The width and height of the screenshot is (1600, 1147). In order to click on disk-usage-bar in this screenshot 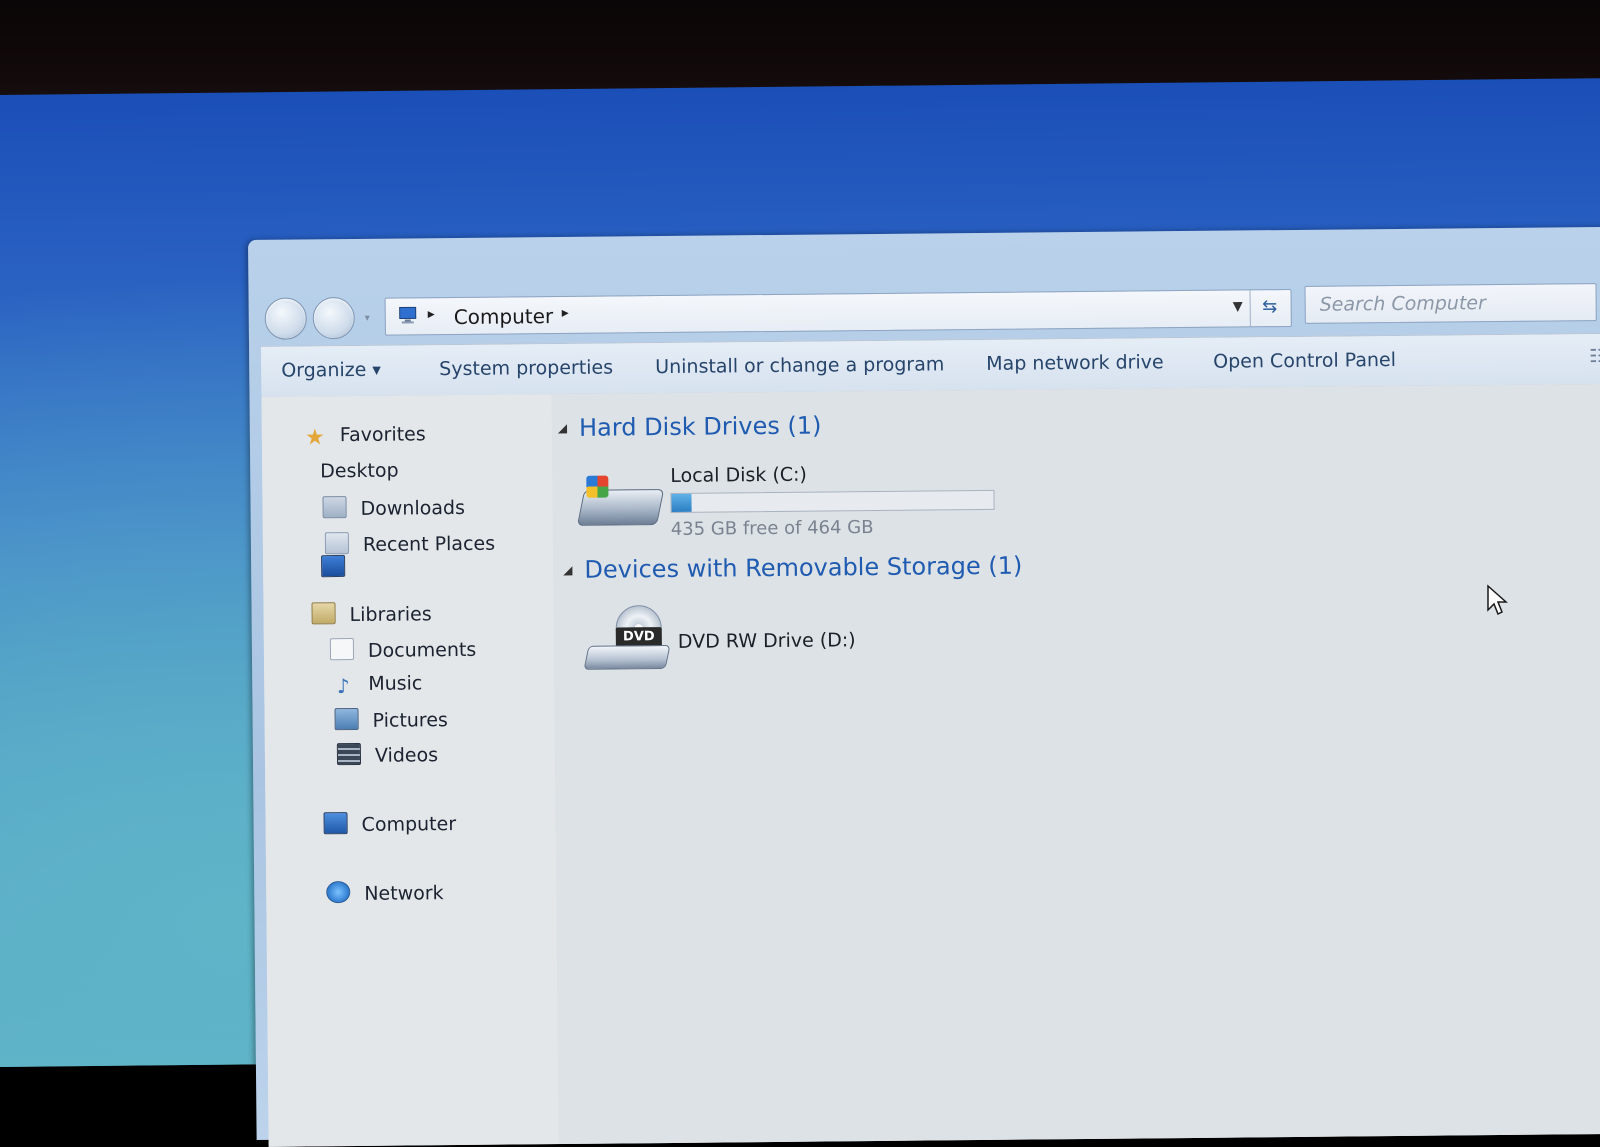, I will do `click(832, 501)`.